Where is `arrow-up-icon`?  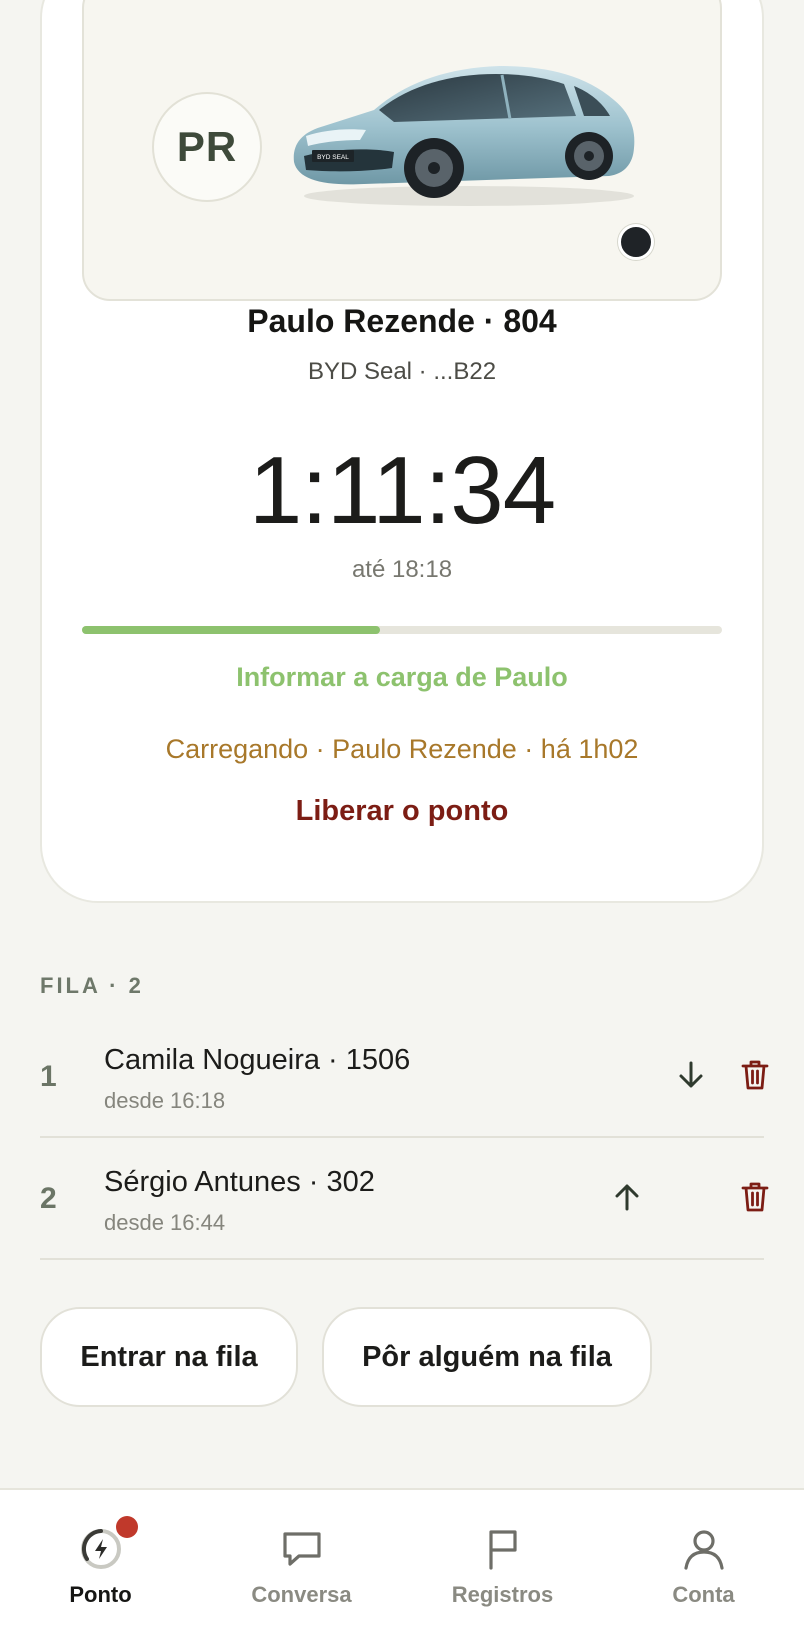 arrow-up-icon is located at coordinates (627, 1197).